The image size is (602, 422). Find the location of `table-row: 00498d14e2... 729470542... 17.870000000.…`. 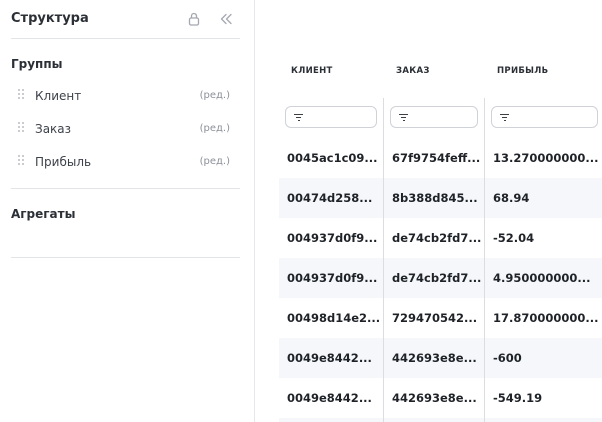

table-row: 00498d14e2... 729470542... 17.870000000.… is located at coordinates (440, 318).